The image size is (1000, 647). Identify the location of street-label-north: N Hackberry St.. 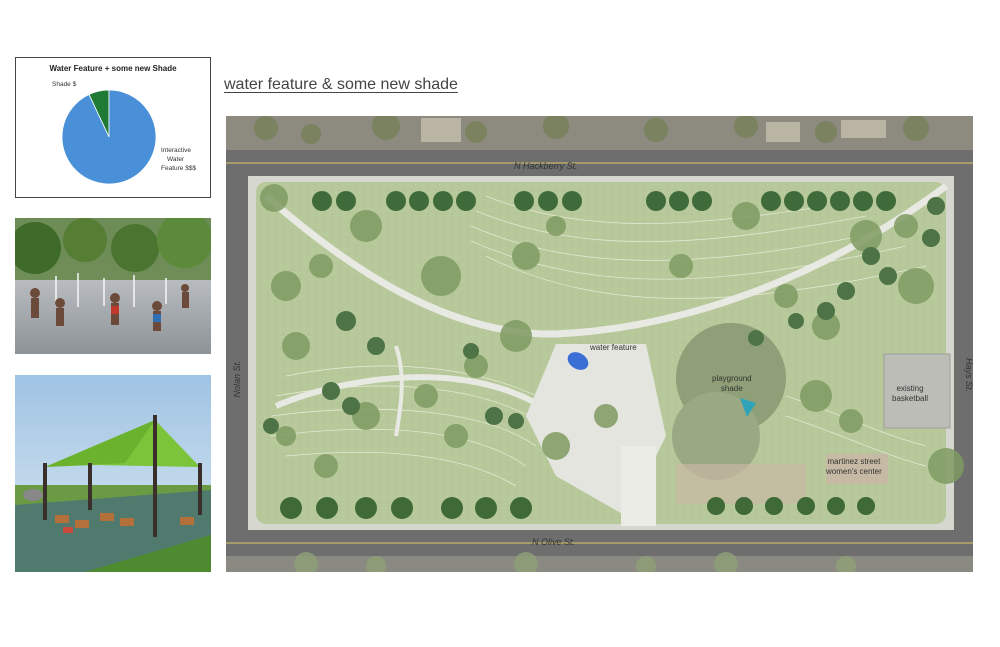
(546, 166).